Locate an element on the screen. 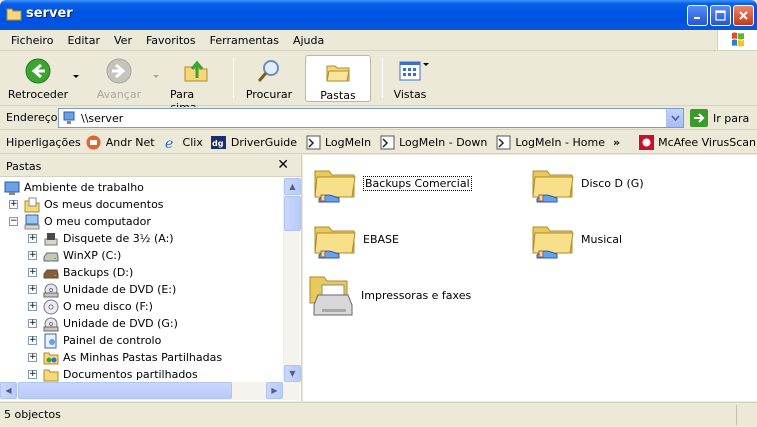 The width and height of the screenshot is (757, 427). views-dropdown-icon is located at coordinates (426, 64).